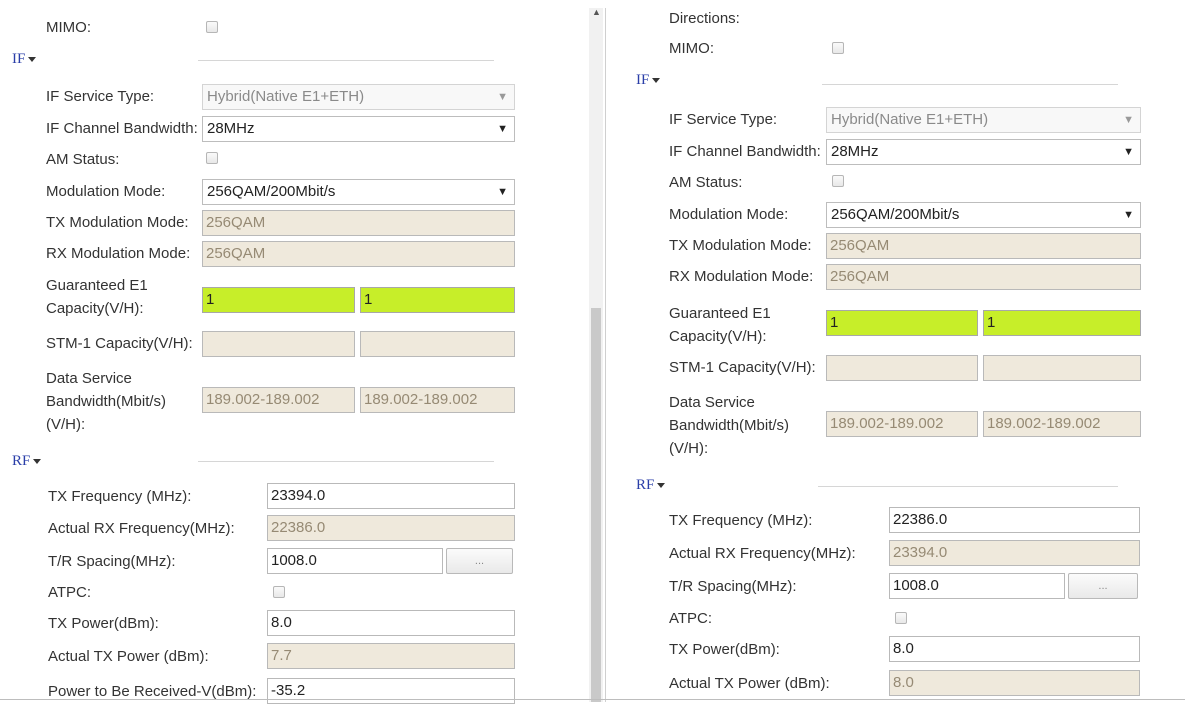 The width and height of the screenshot is (1185, 704). Describe the element at coordinates (1014, 683) in the screenshot. I see `actual-tx-power-field: 8.0` at that location.